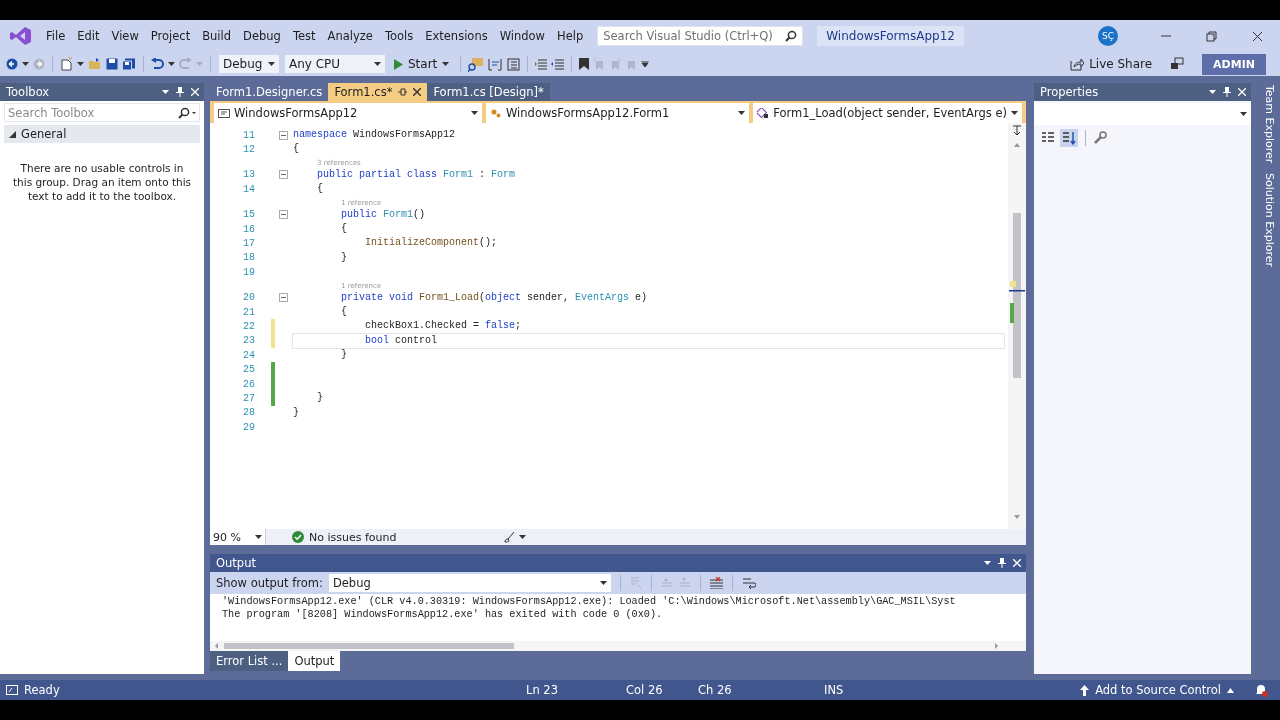 This screenshot has height=720, width=1280. I want to click on bookmark-clear-icon, so click(631, 64).